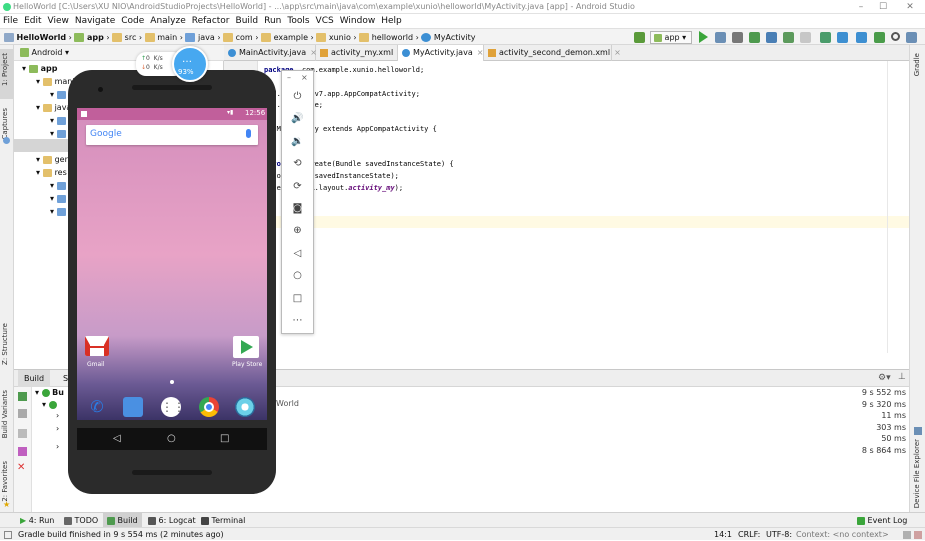  What do you see at coordinates (788, 37) in the screenshot?
I see `apply-changes-icon` at bounding box center [788, 37].